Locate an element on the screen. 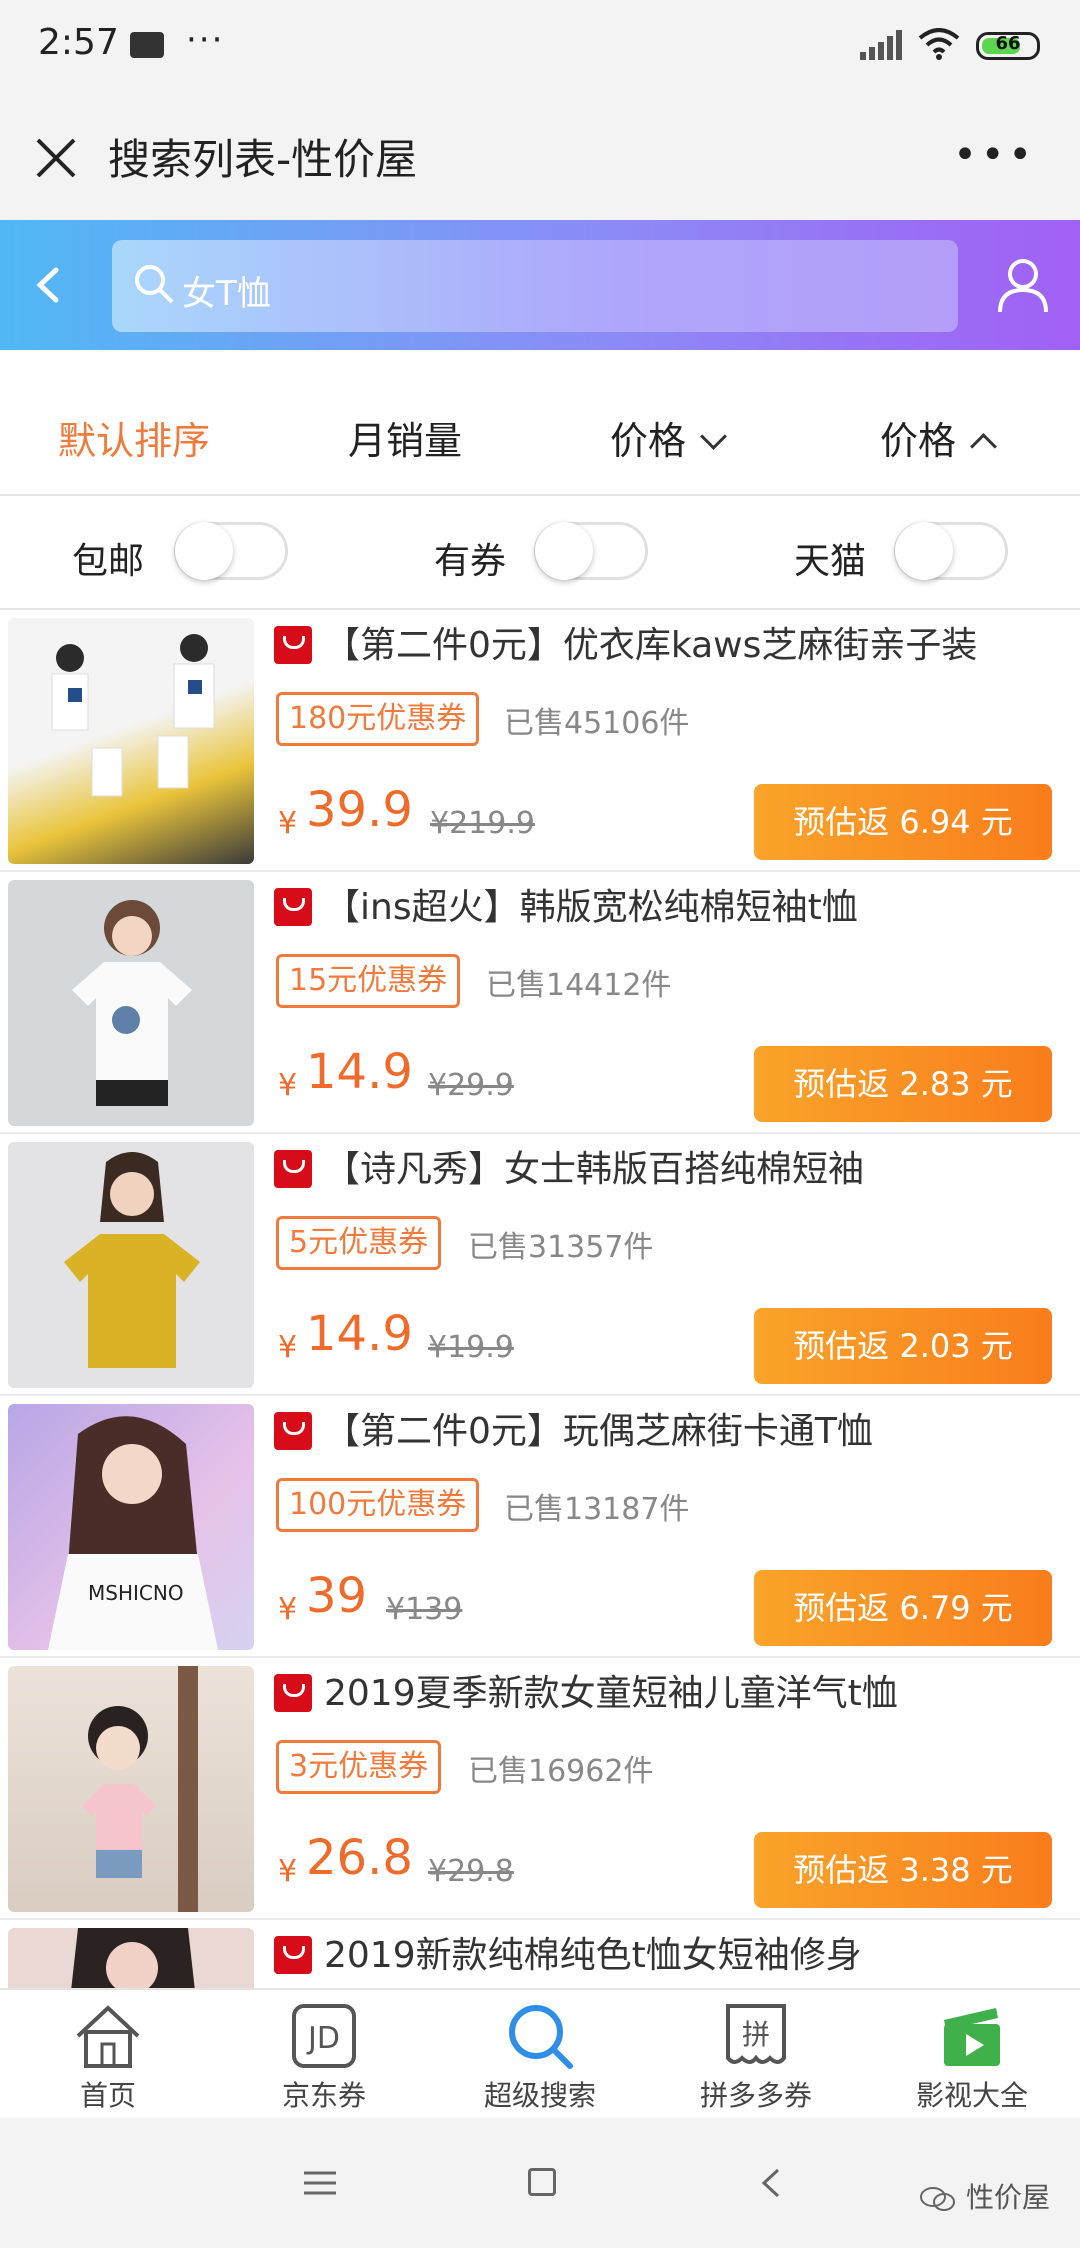 The width and height of the screenshot is (1080, 2248). nav-super-search: 超级搜索 is located at coordinates (540, 2055).